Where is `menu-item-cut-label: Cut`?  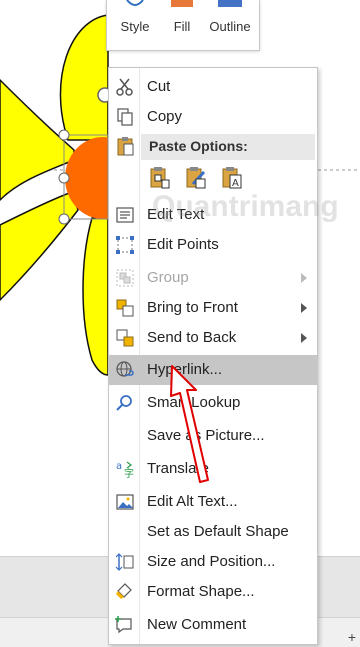
menu-item-cut-label: Cut is located at coordinates (159, 86).